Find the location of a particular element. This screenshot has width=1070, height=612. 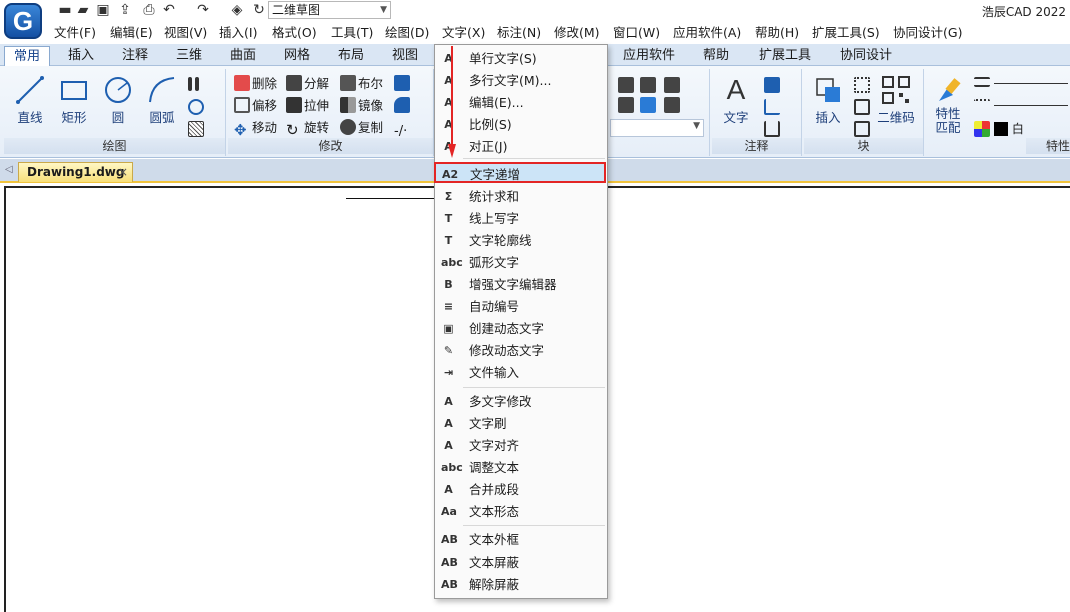

document-tab: Drawing1.dwg × is located at coordinates (75, 172).